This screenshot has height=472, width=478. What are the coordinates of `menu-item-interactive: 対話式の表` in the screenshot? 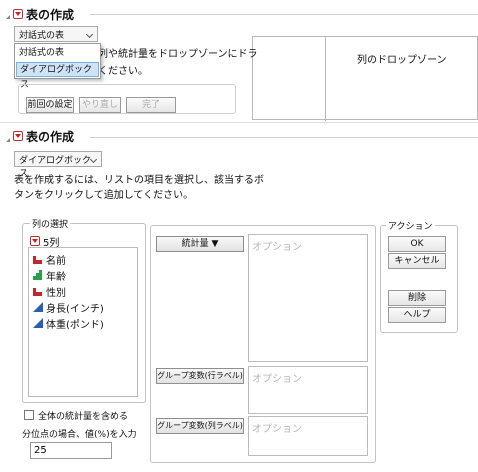 It's located at (57, 53).